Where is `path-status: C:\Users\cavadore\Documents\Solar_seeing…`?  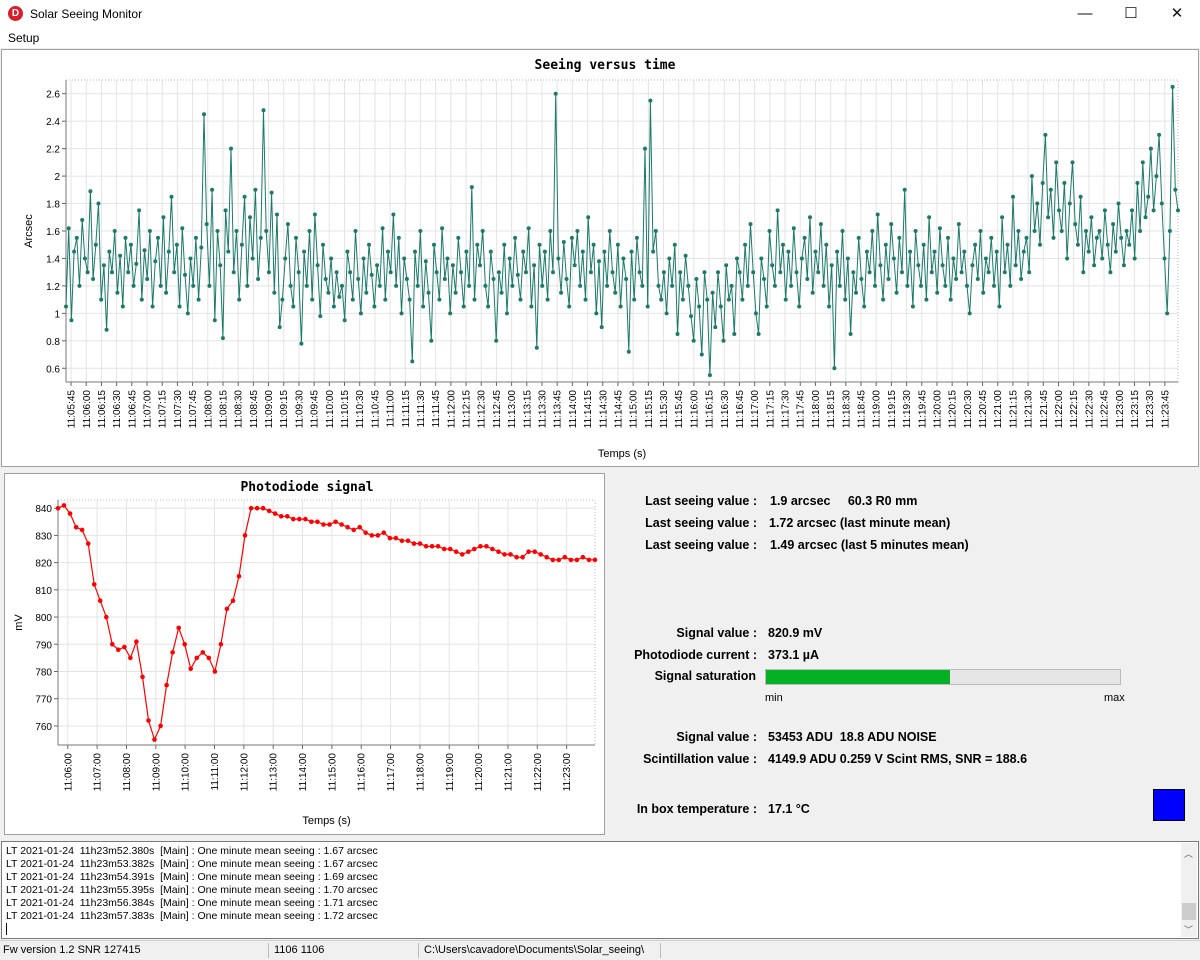
path-status: C:\Users\cavadore\Documents\Solar_seeing… is located at coordinates (534, 950).